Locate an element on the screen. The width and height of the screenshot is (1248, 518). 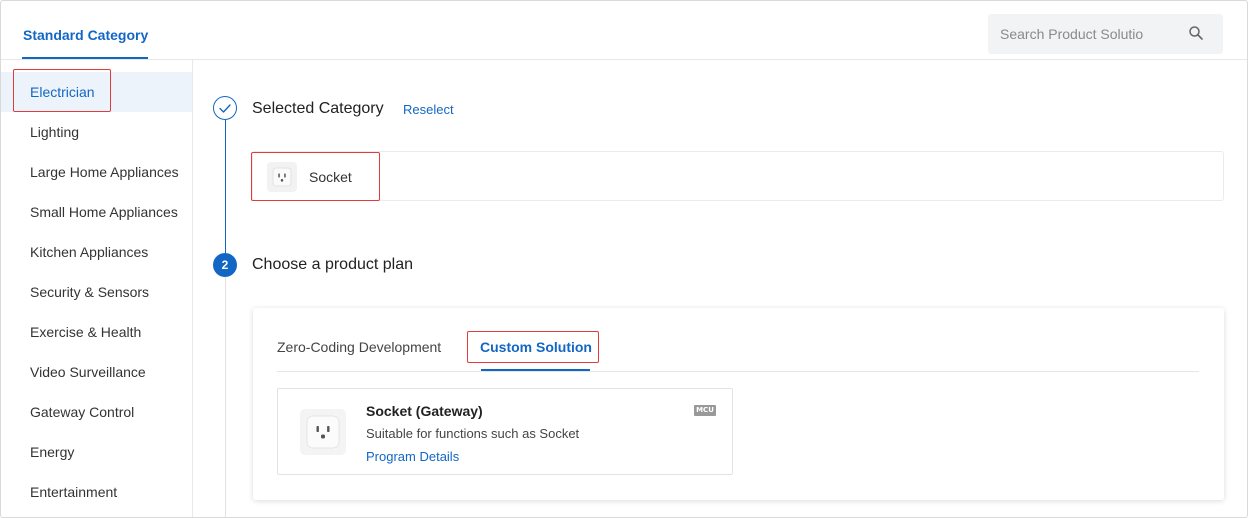
solution-description: Suitable for functions such as Socket is located at coordinates (473, 433).